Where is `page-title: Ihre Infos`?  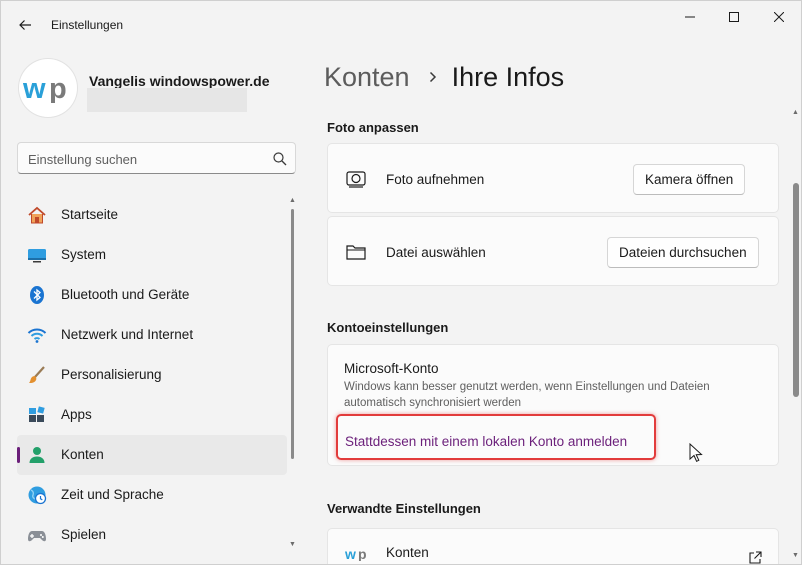 page-title: Ihre Infos is located at coordinates (508, 76).